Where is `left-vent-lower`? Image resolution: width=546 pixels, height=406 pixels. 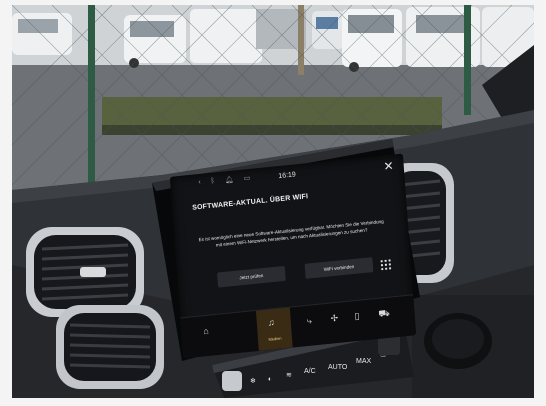 left-vent-lower is located at coordinates (110, 347).